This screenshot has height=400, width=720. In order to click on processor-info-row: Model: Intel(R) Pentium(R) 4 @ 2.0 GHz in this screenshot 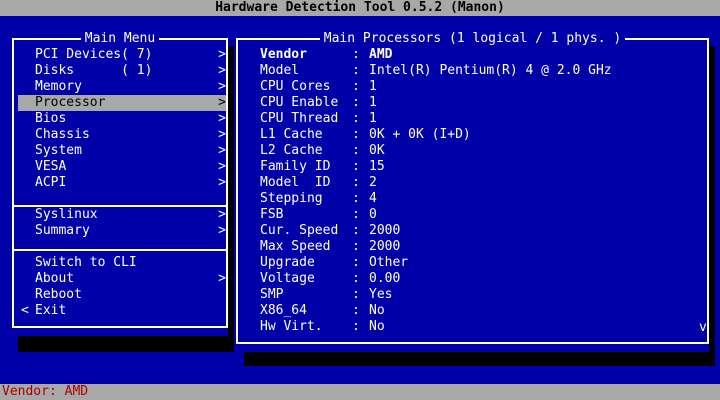, I will do `click(480, 71)`.